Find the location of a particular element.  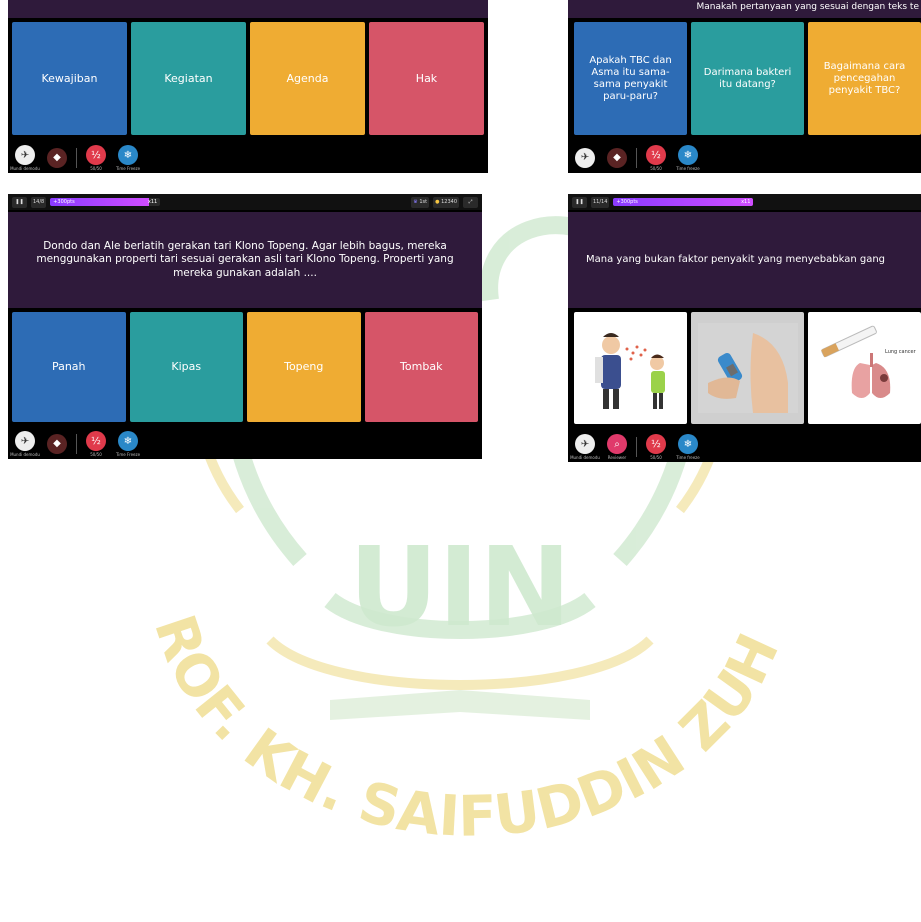

option-3: Bagaimana cara pencegahan penyakit TBC? is located at coordinates (864, 78).